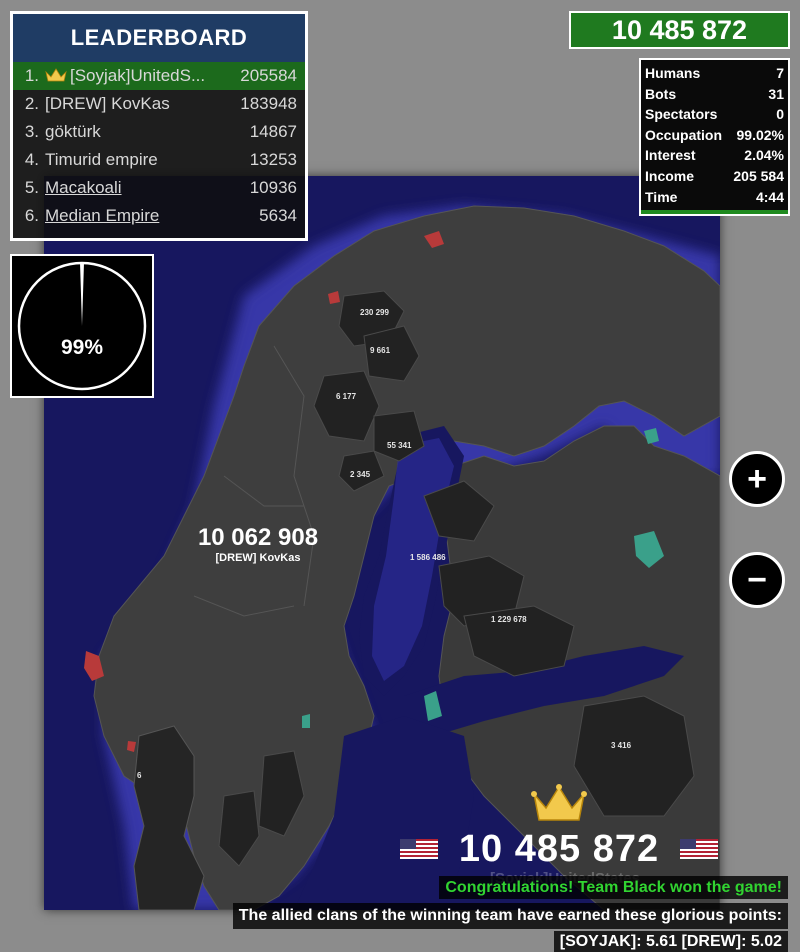 This screenshot has height=952, width=800. What do you see at coordinates (661, 93) in the screenshot?
I see `stat-label: Bots` at bounding box center [661, 93].